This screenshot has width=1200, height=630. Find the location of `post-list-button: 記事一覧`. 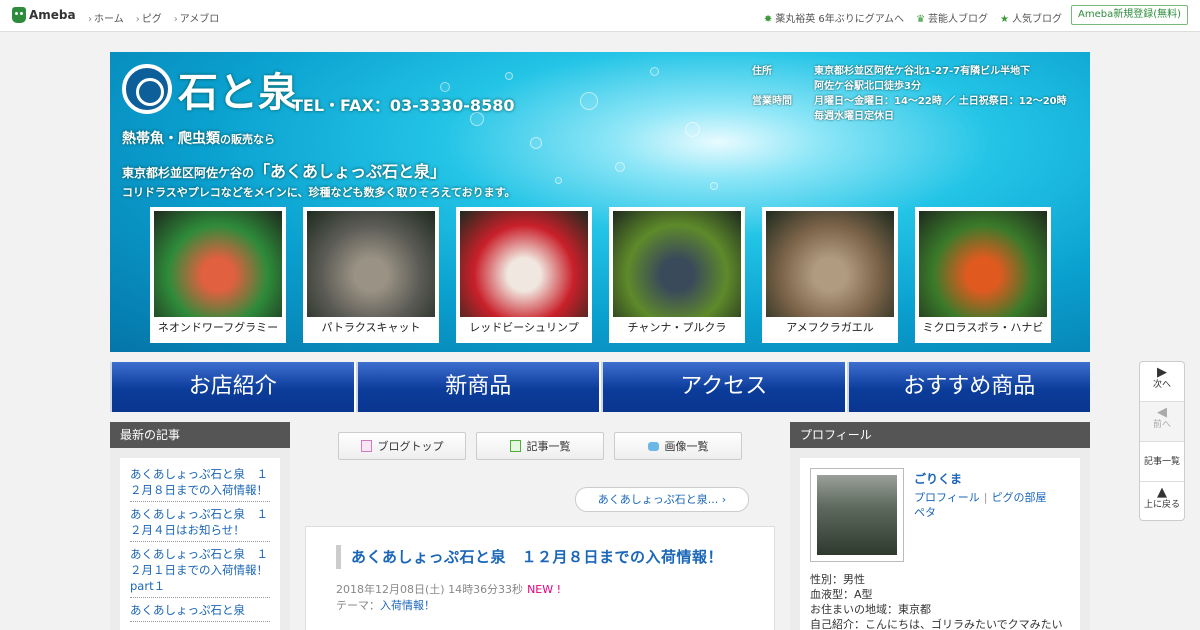

post-list-button: 記事一覧 is located at coordinates (540, 446).